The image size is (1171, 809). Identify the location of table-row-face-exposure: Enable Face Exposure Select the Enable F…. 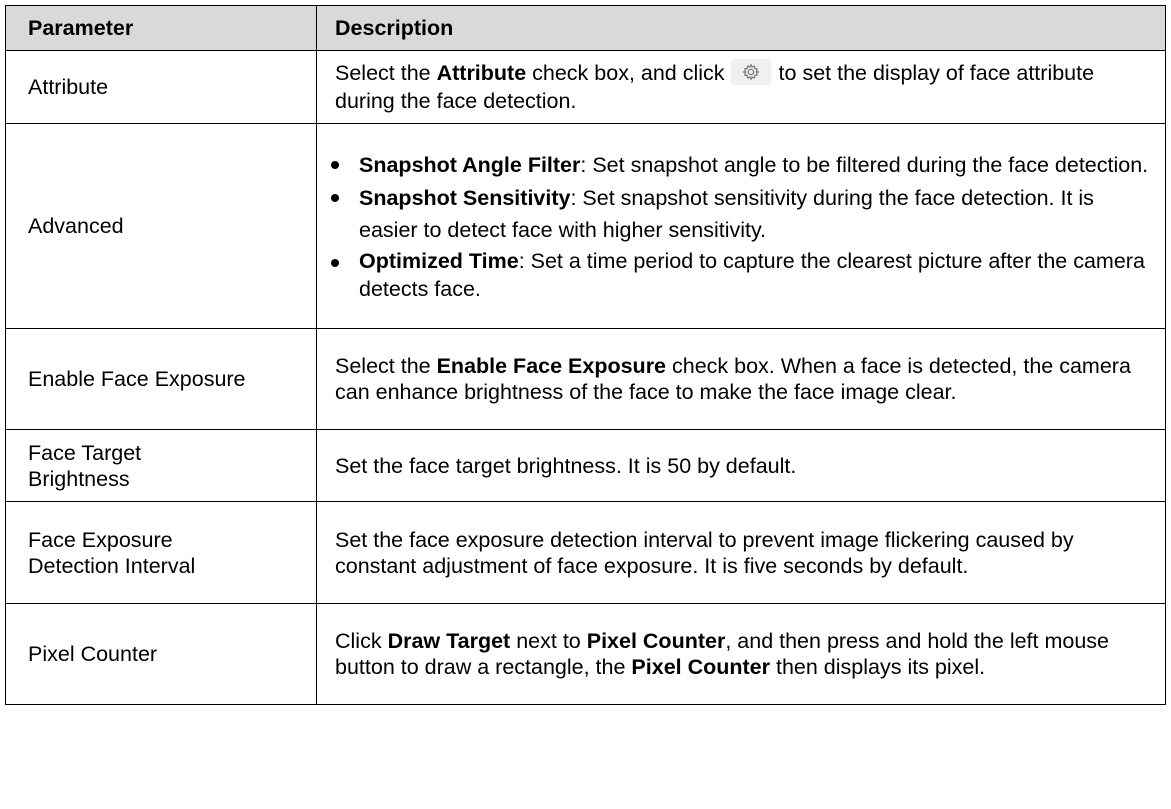
(585, 379).